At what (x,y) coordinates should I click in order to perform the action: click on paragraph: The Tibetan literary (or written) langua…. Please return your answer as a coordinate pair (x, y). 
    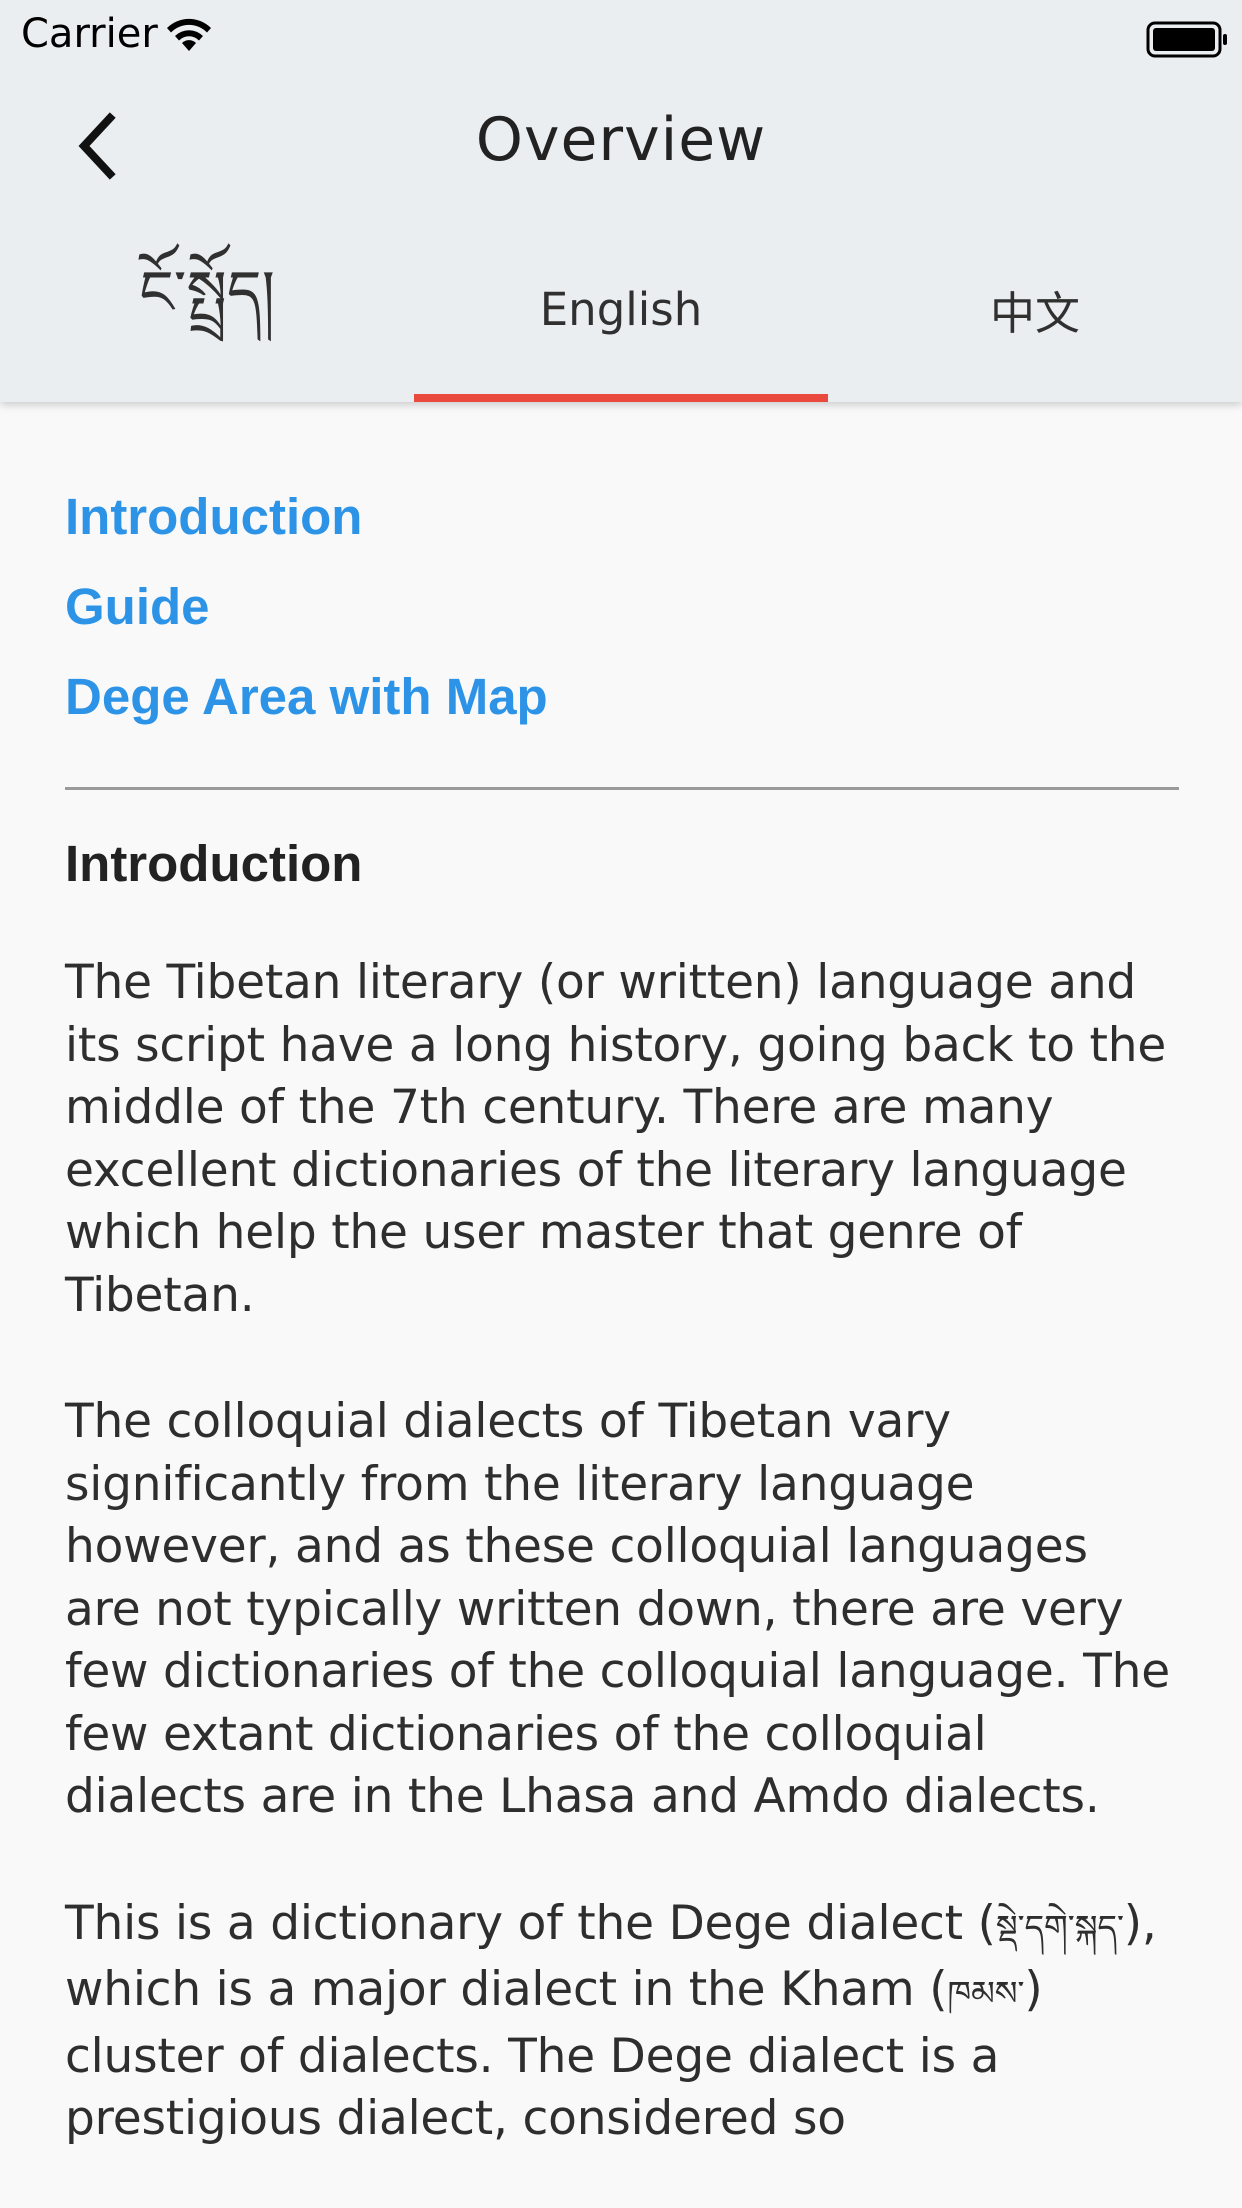
    Looking at the image, I should click on (616, 1139).